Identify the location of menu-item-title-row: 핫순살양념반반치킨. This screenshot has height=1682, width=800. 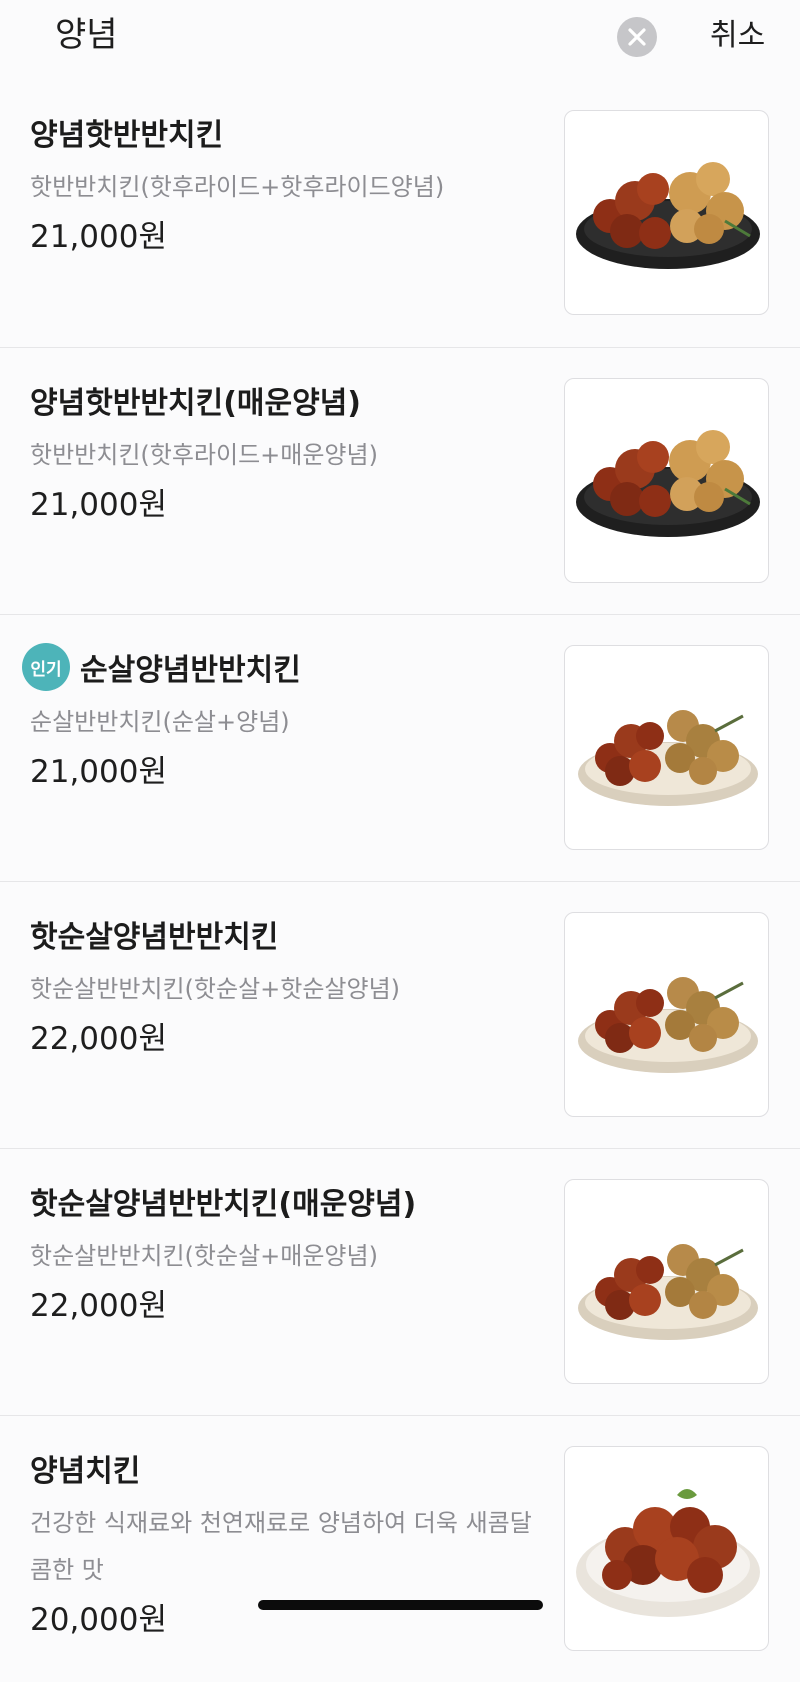
(154, 934).